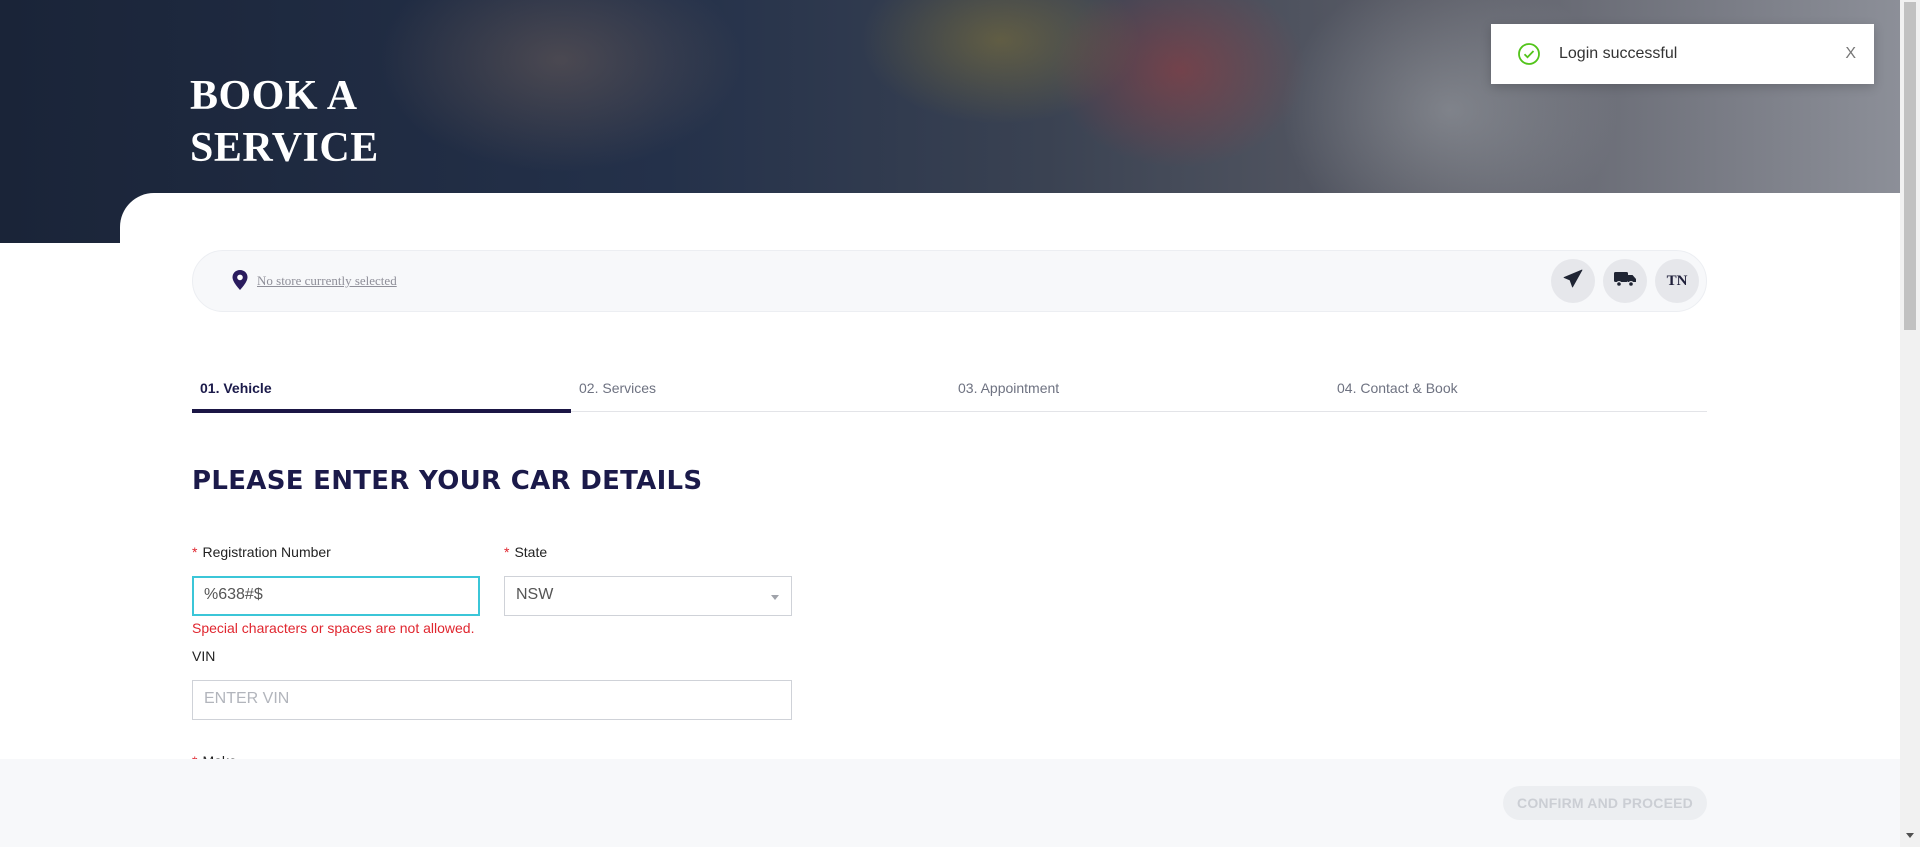 The width and height of the screenshot is (1920, 847). I want to click on paper-plane-icon, so click(1573, 281).